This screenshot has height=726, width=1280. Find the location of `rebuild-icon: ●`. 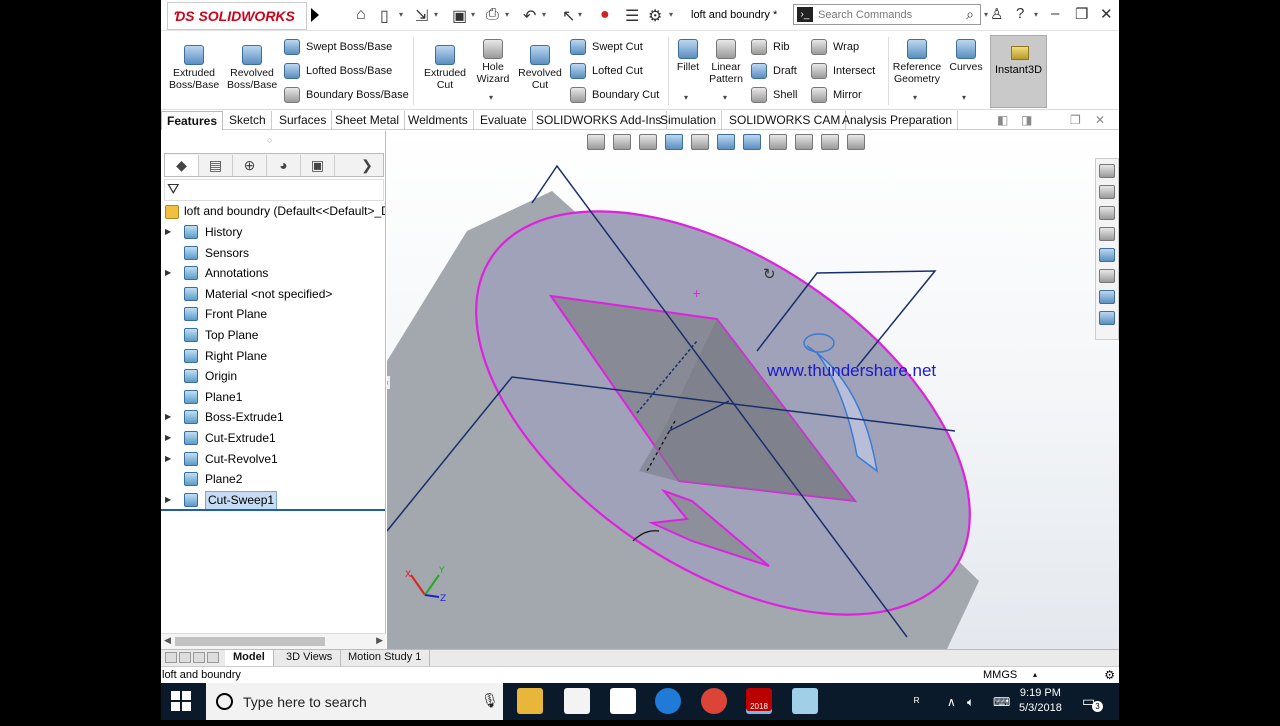

rebuild-icon: ● is located at coordinates (605, 15).